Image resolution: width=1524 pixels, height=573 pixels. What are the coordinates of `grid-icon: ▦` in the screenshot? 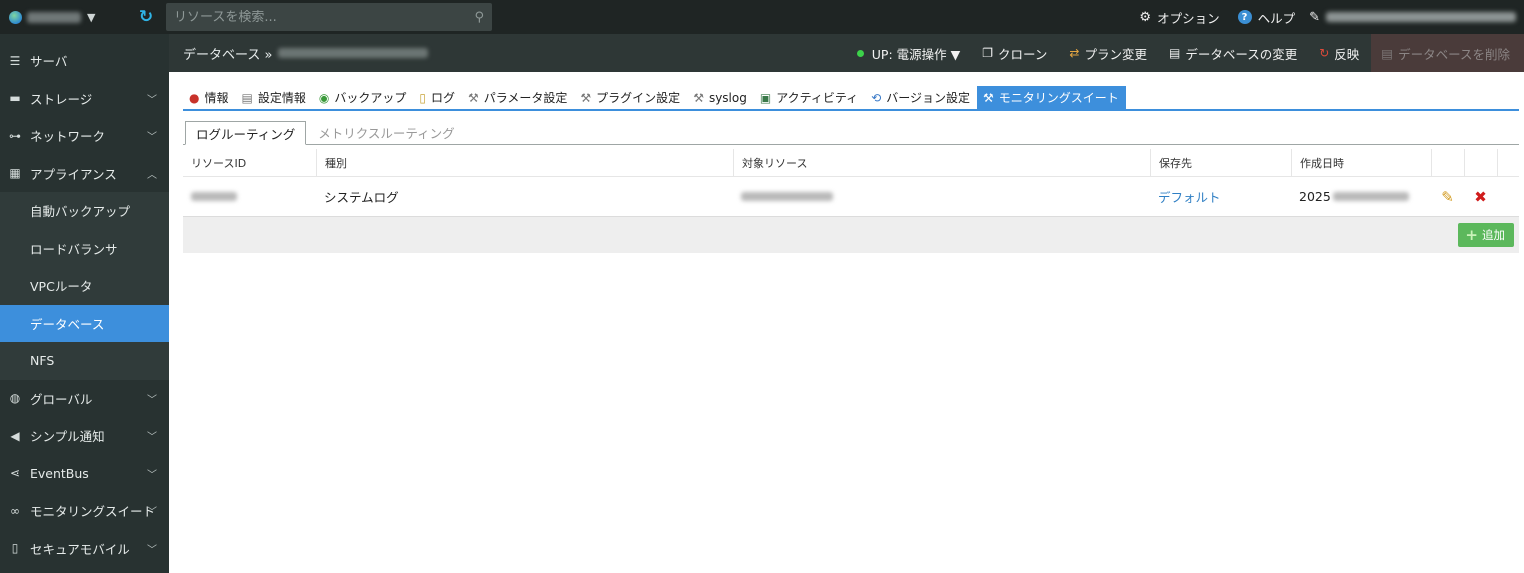 It's located at (15, 173).